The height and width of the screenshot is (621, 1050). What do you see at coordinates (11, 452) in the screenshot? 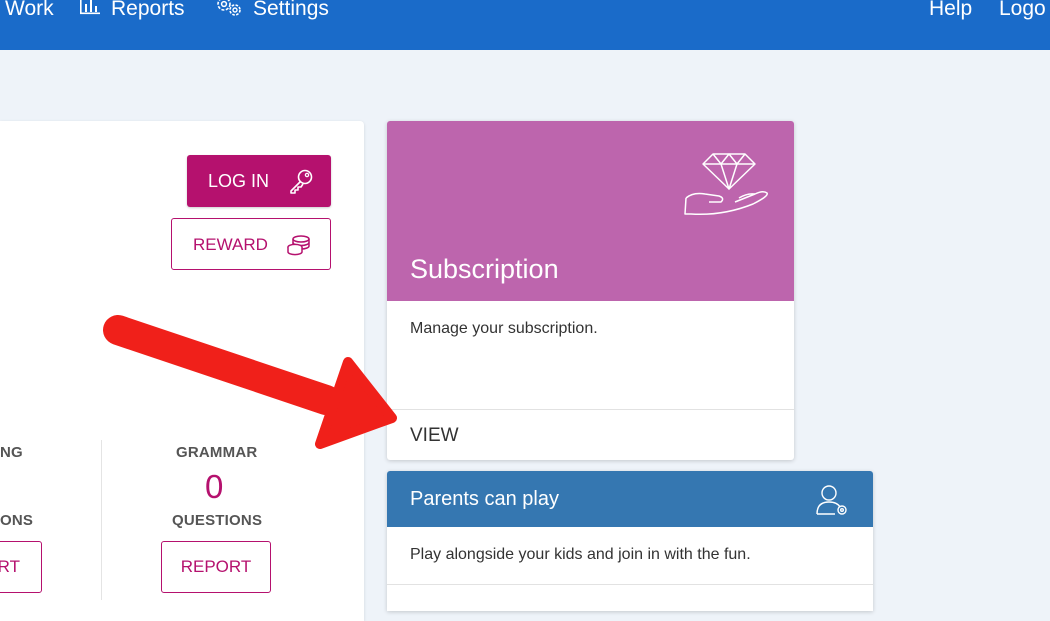
I see `stat-col1-label: NG` at bounding box center [11, 452].